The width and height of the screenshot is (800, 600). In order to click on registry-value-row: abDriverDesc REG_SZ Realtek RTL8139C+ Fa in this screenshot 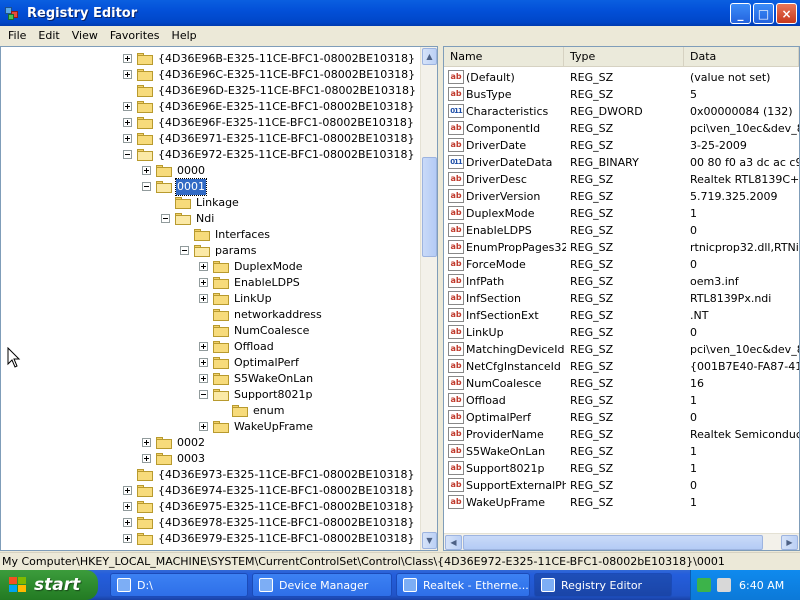, I will do `click(621, 179)`.